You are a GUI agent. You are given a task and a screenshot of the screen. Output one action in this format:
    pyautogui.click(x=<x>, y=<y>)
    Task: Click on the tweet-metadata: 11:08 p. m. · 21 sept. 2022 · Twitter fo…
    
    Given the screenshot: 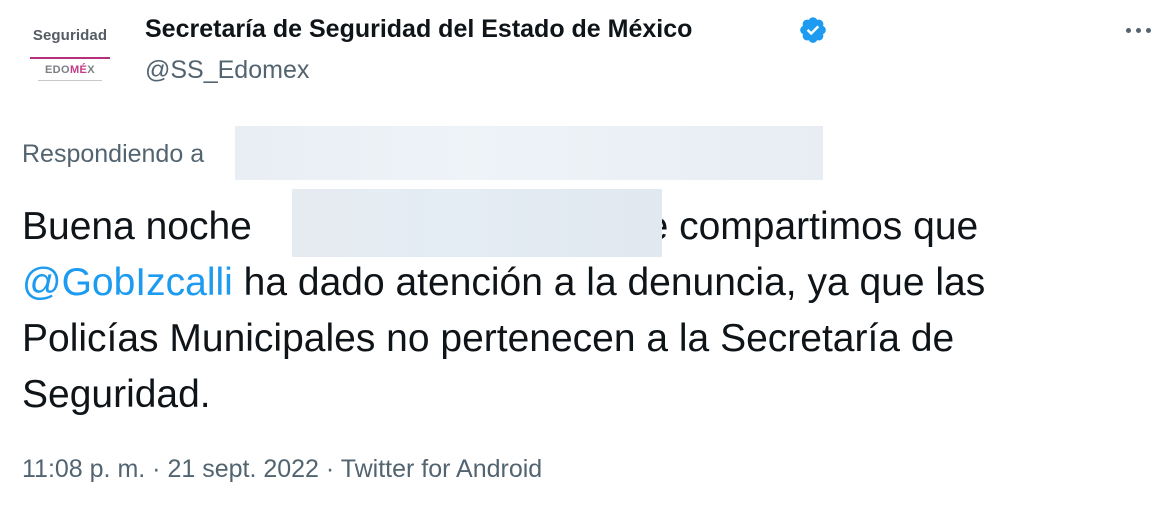 What is the action you would take?
    pyautogui.click(x=282, y=469)
    